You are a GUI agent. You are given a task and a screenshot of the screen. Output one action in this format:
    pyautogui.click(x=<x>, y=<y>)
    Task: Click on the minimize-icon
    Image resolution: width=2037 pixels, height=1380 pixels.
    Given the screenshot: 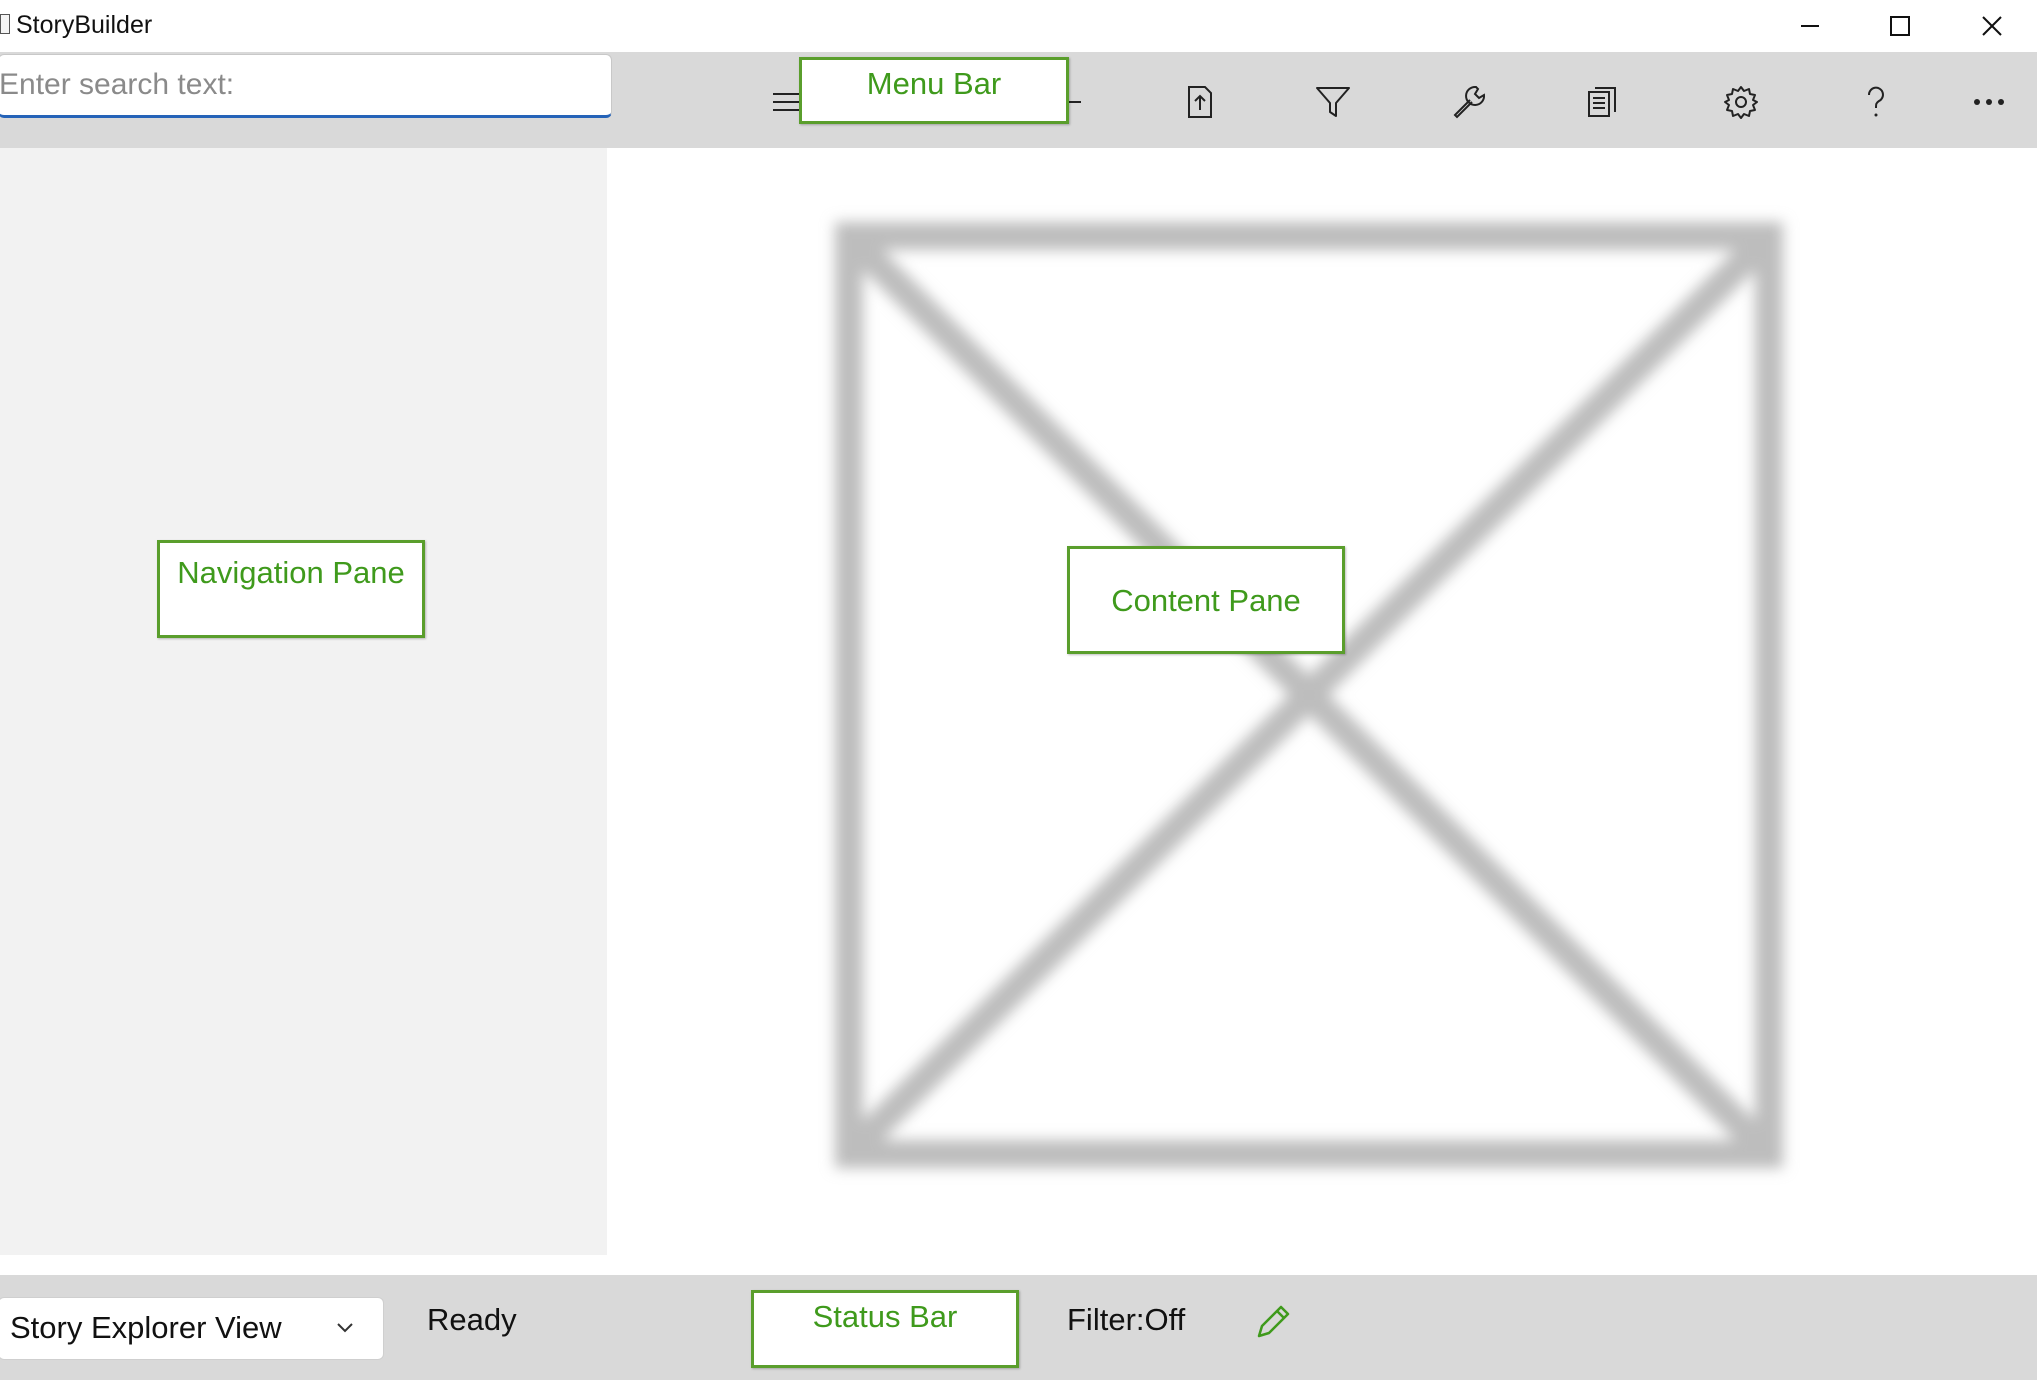 What is the action you would take?
    pyautogui.click(x=1810, y=26)
    